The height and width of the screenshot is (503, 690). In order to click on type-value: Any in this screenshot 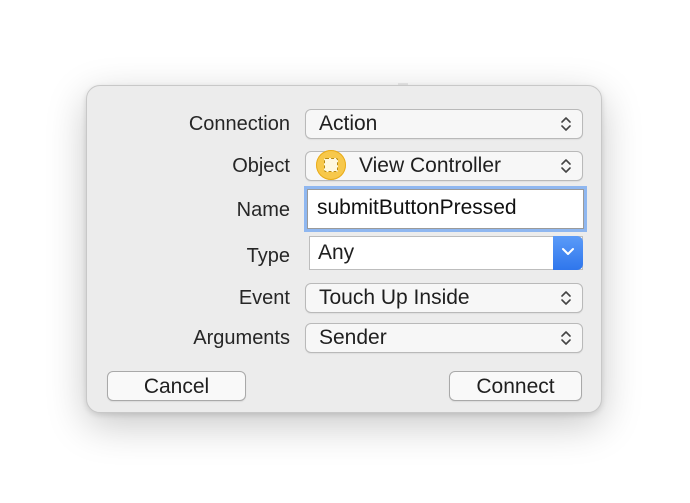, I will do `click(336, 252)`.